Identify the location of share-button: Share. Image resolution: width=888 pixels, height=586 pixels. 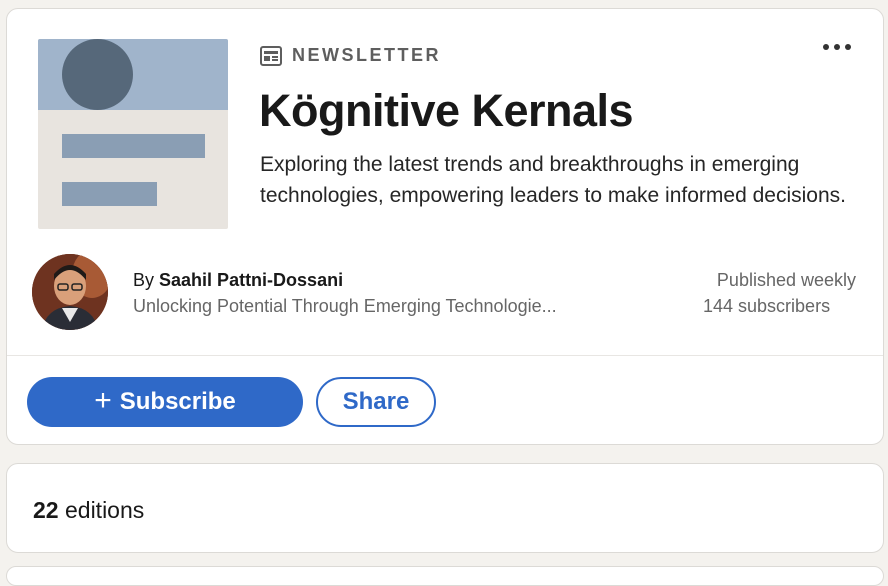
(376, 402).